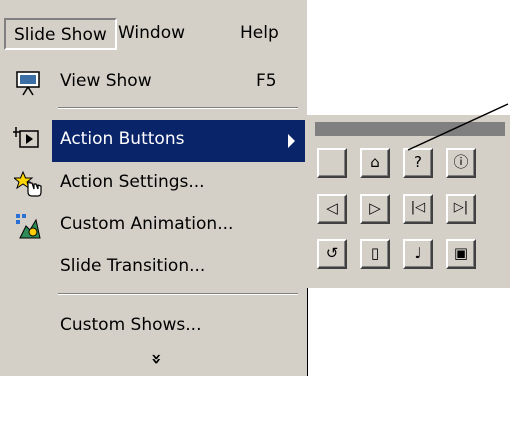  I want to click on action-button-return: ↺, so click(332, 254).